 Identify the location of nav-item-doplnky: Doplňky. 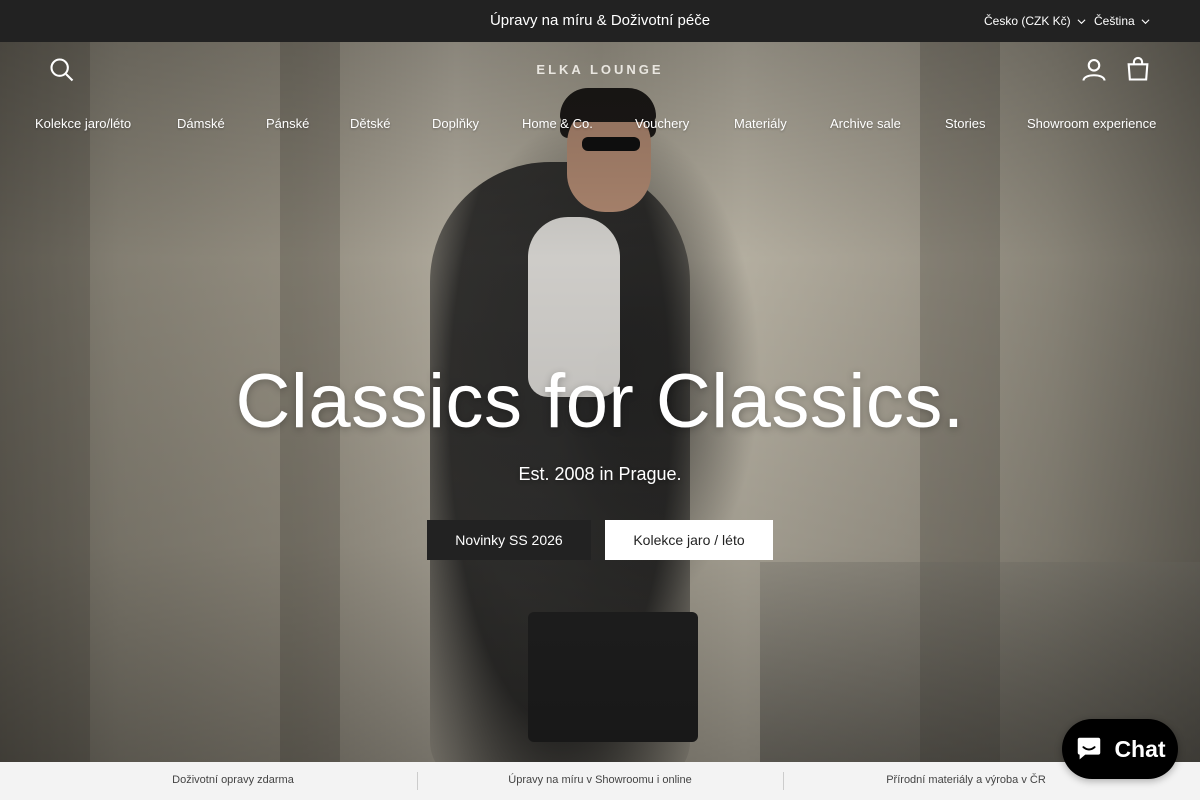
(455, 123).